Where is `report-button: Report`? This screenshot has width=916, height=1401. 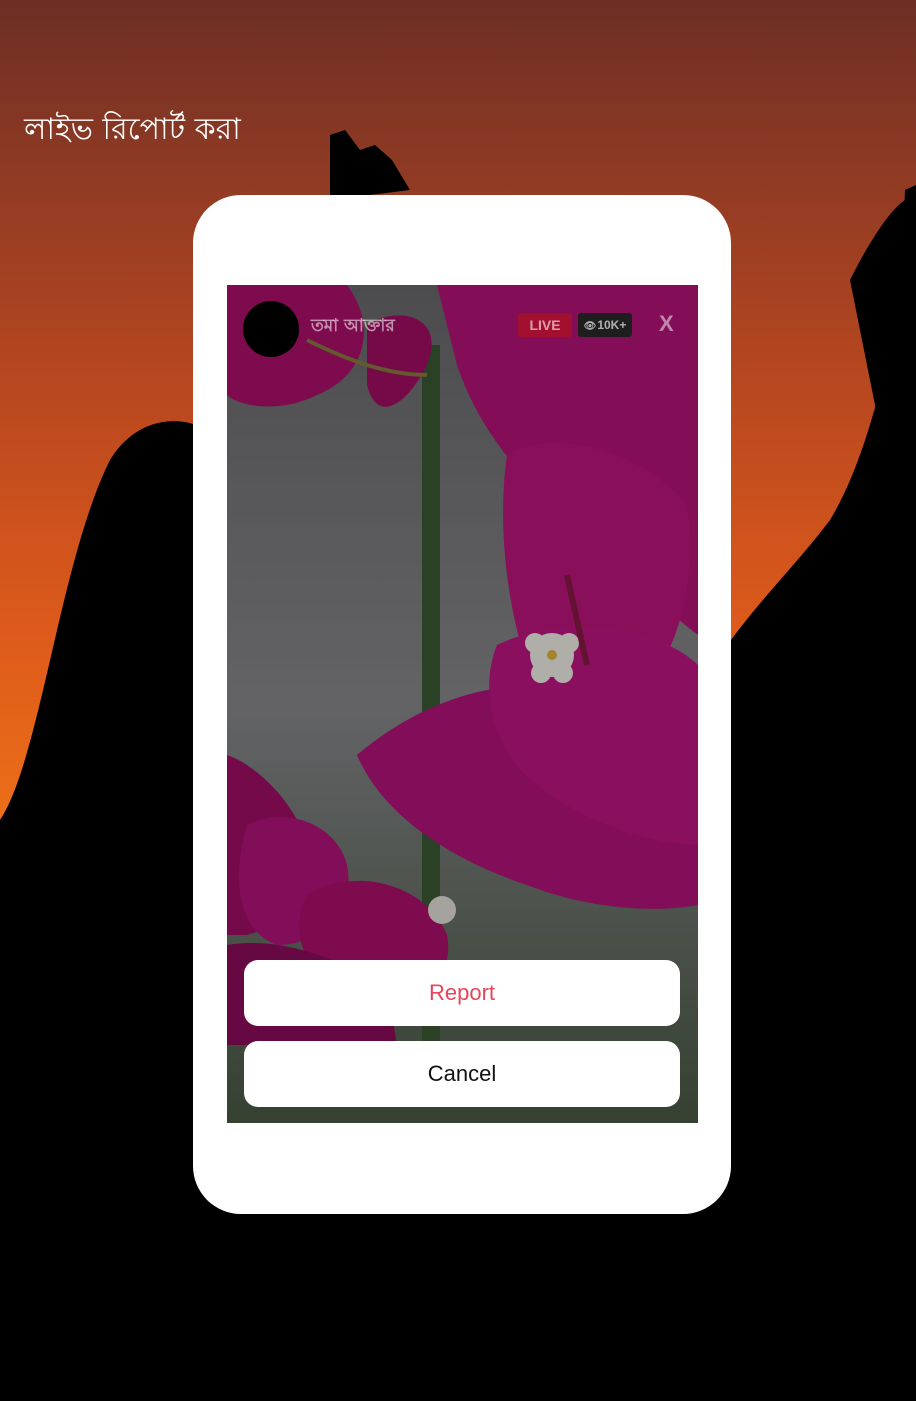 report-button: Report is located at coordinates (462, 993).